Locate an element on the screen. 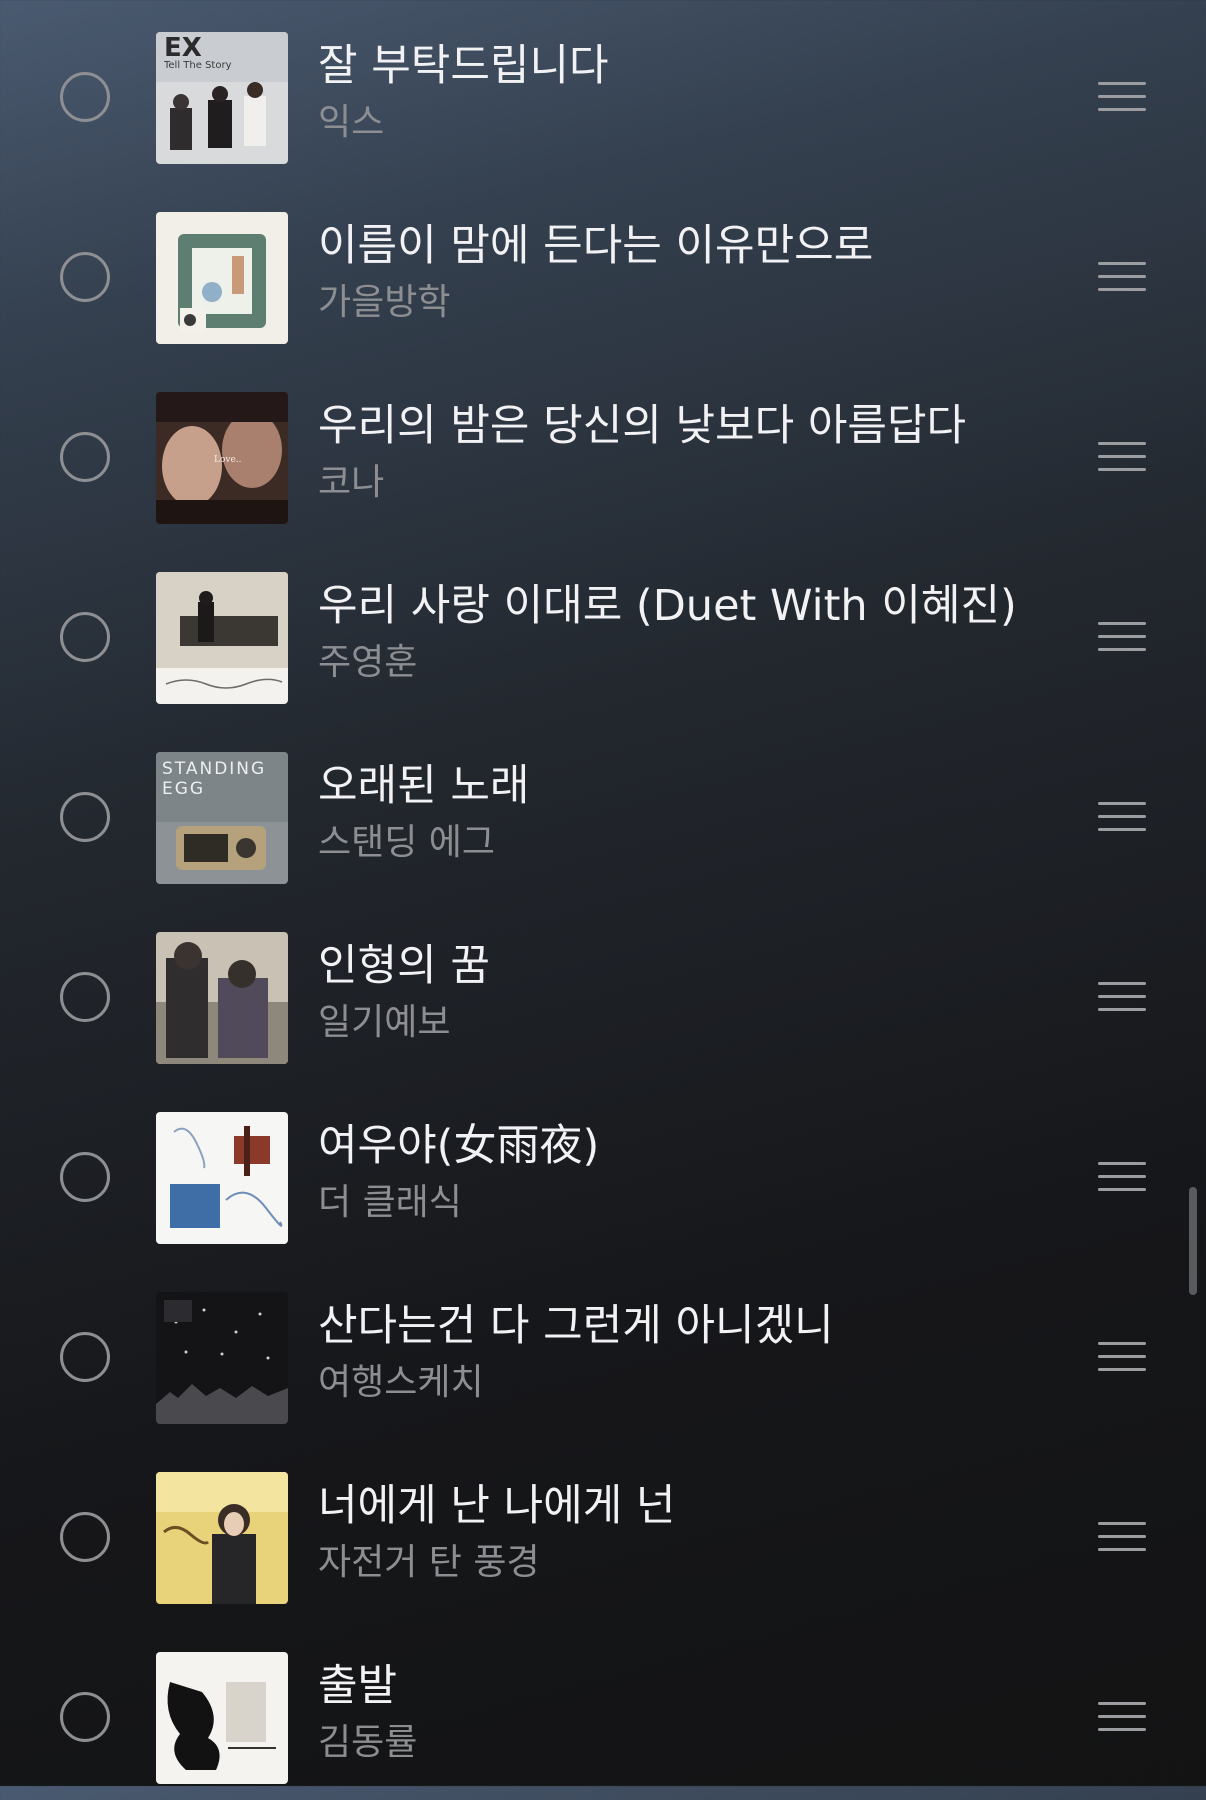  song-row: 인형의 꿈 일기예보 is located at coordinates (603, 990).